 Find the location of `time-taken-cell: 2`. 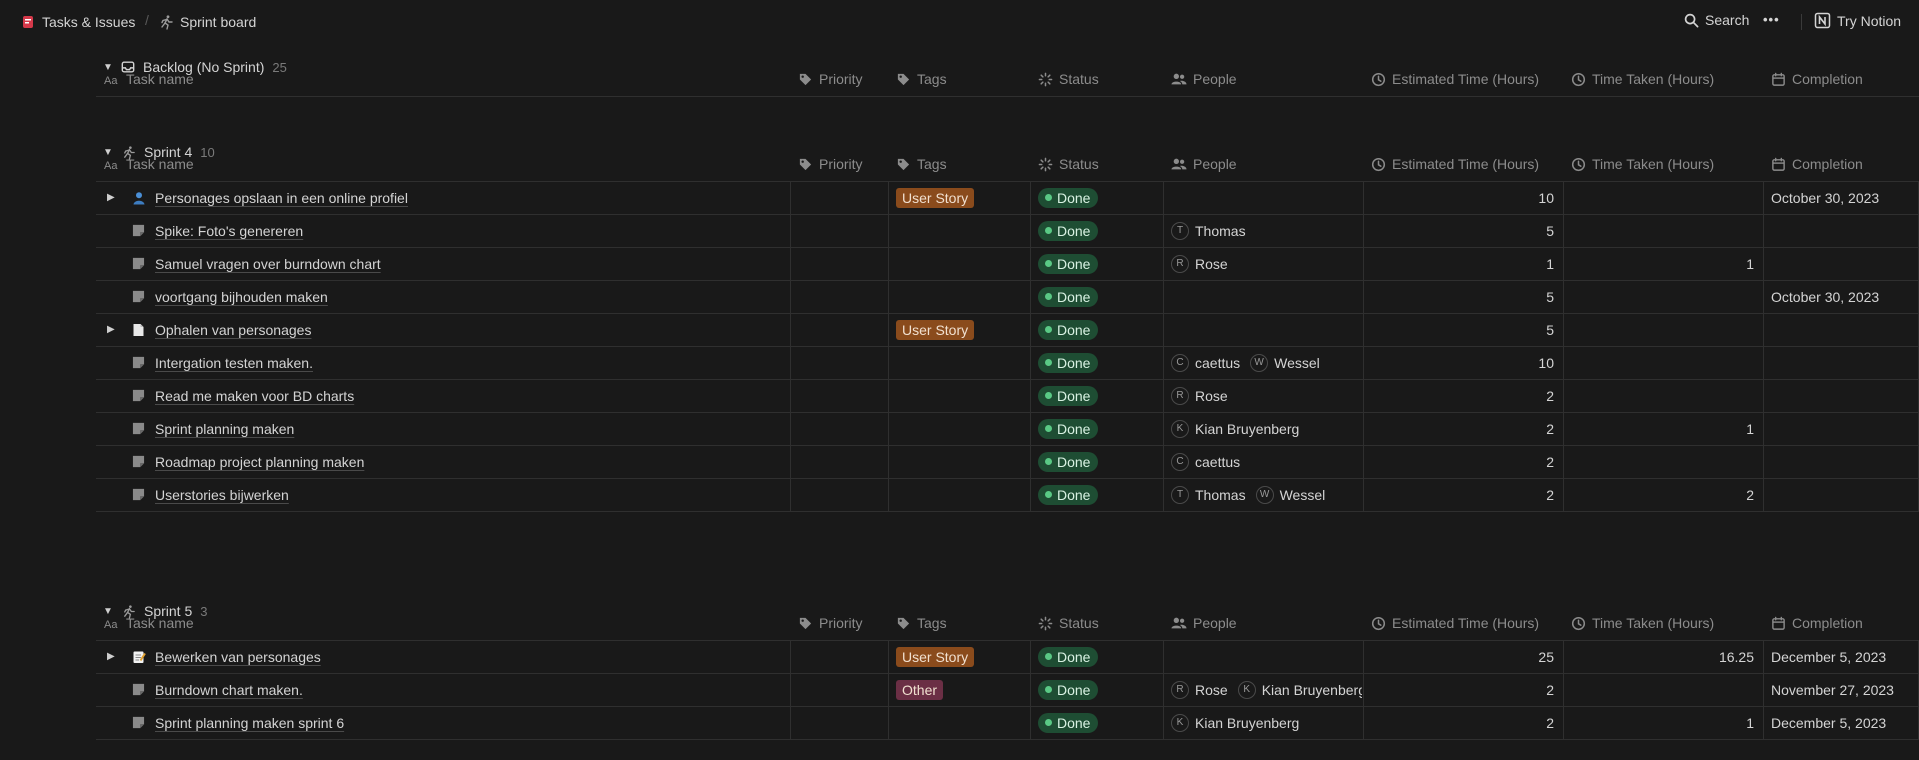

time-taken-cell: 2 is located at coordinates (1658, 494).